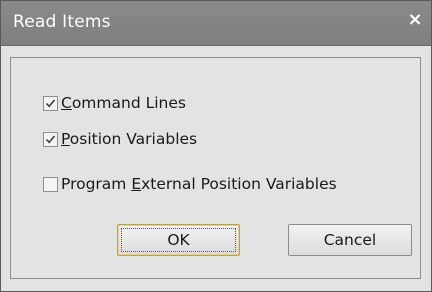  What do you see at coordinates (62, 22) in the screenshot?
I see `dialog-title: Read Items` at bounding box center [62, 22].